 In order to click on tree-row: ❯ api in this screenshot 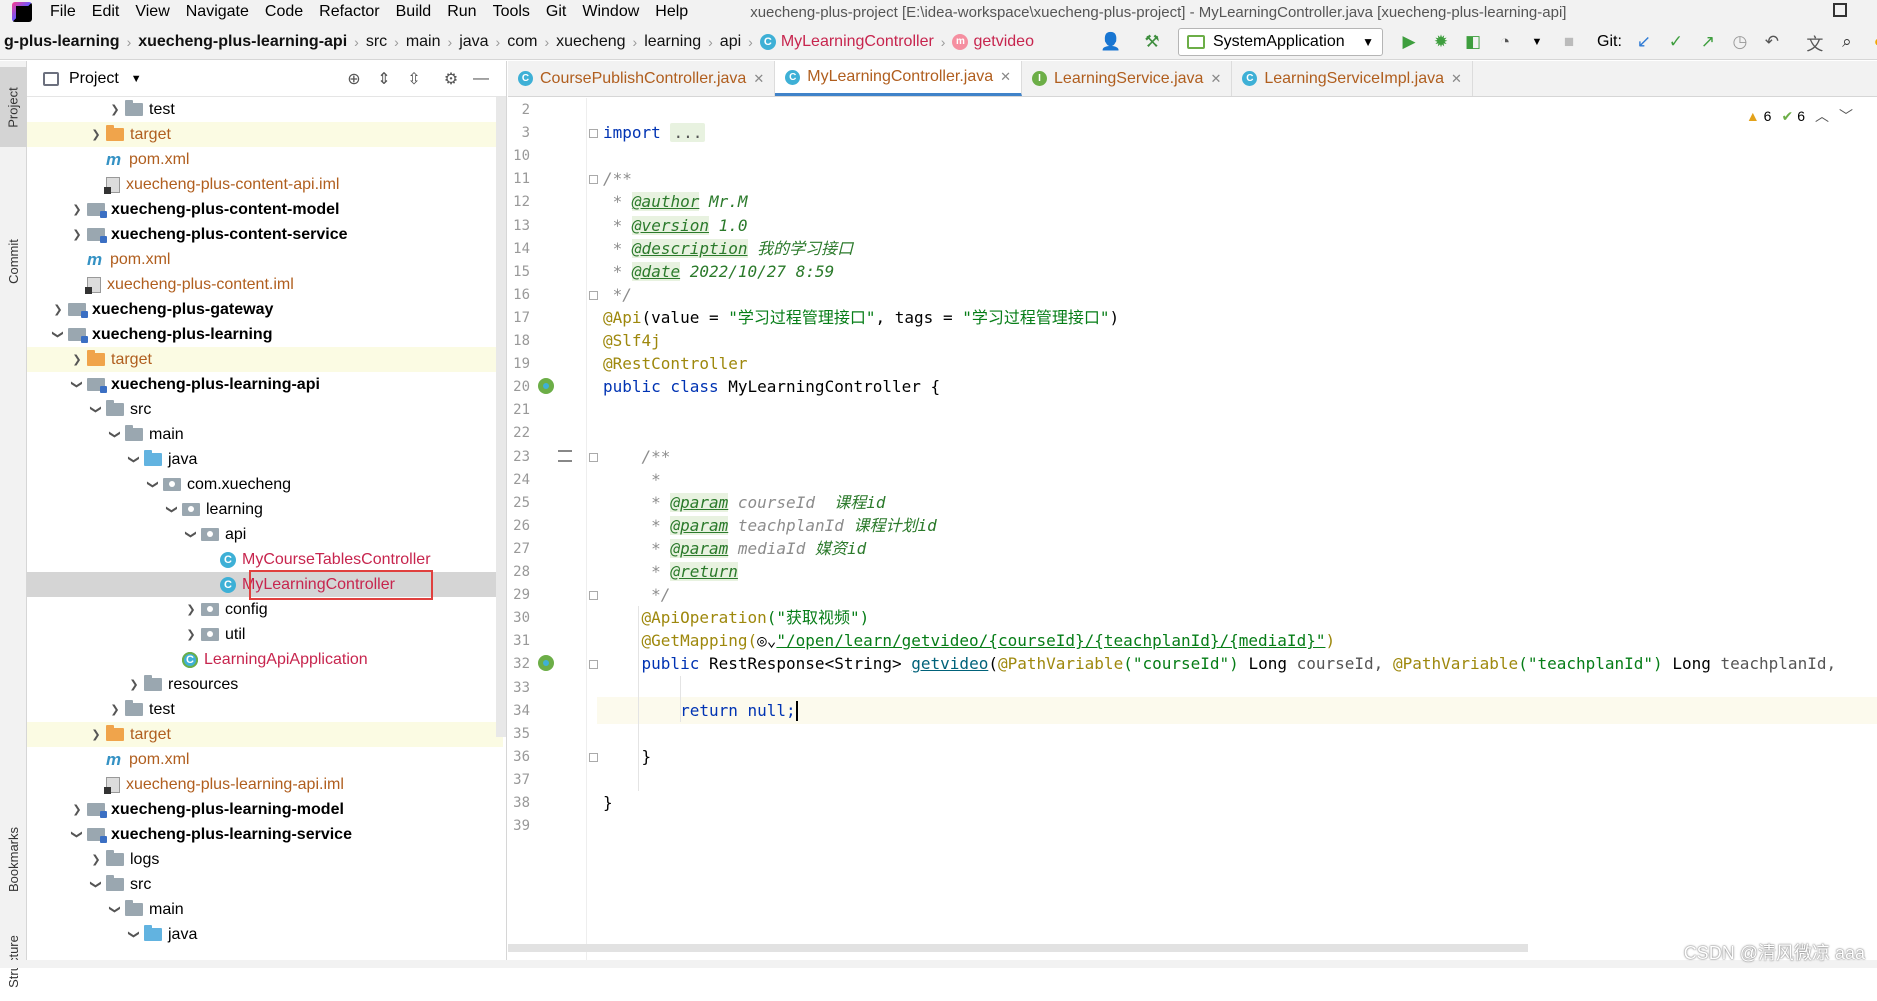, I will do `click(265, 534)`.